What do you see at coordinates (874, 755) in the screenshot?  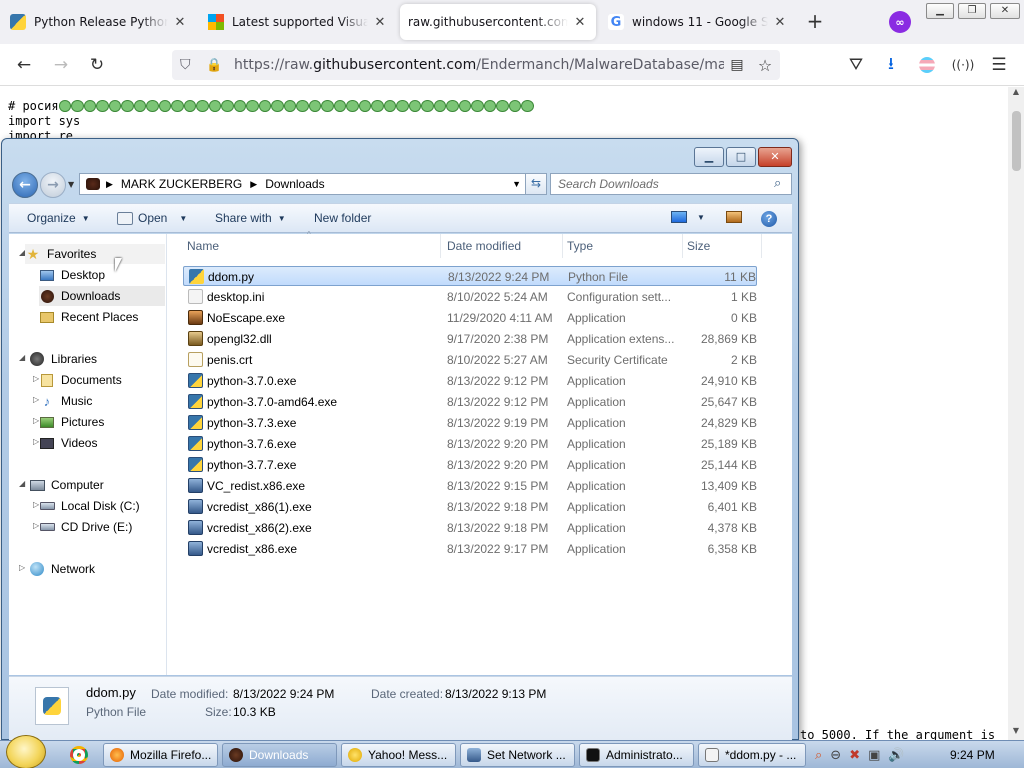 I see `monitor-icon: ▣` at bounding box center [874, 755].